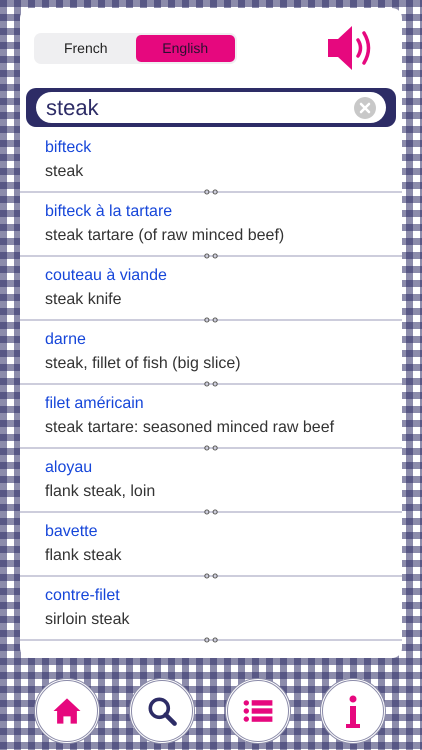 This screenshot has height=750, width=422. Describe the element at coordinates (211, 352) in the screenshot. I see `entry-row: darne steak, fillet of fish (big slice)` at that location.